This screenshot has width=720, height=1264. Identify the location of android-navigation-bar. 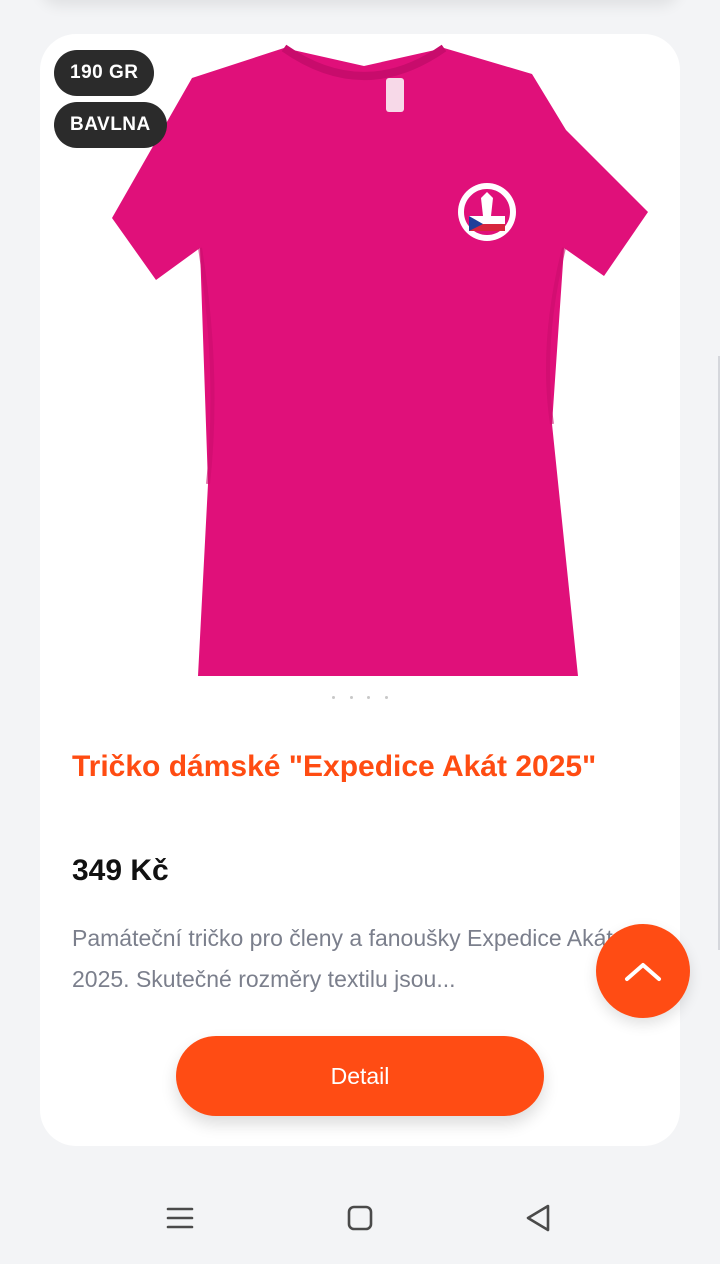
(360, 1217).